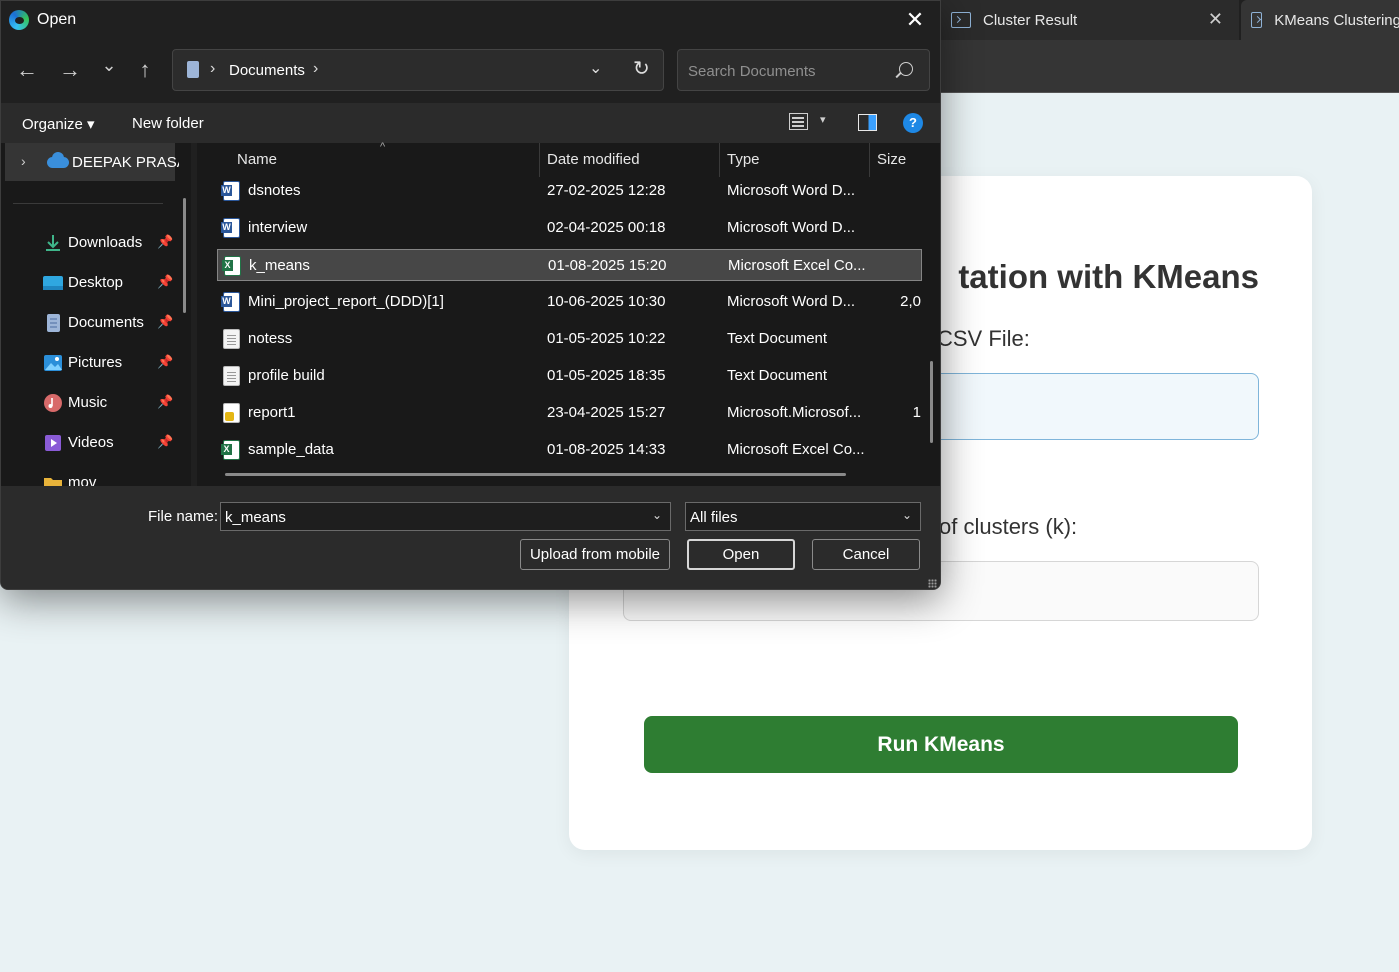 This screenshot has height=972, width=1399. What do you see at coordinates (931, 402) in the screenshot?
I see `vertical-scrollbar` at bounding box center [931, 402].